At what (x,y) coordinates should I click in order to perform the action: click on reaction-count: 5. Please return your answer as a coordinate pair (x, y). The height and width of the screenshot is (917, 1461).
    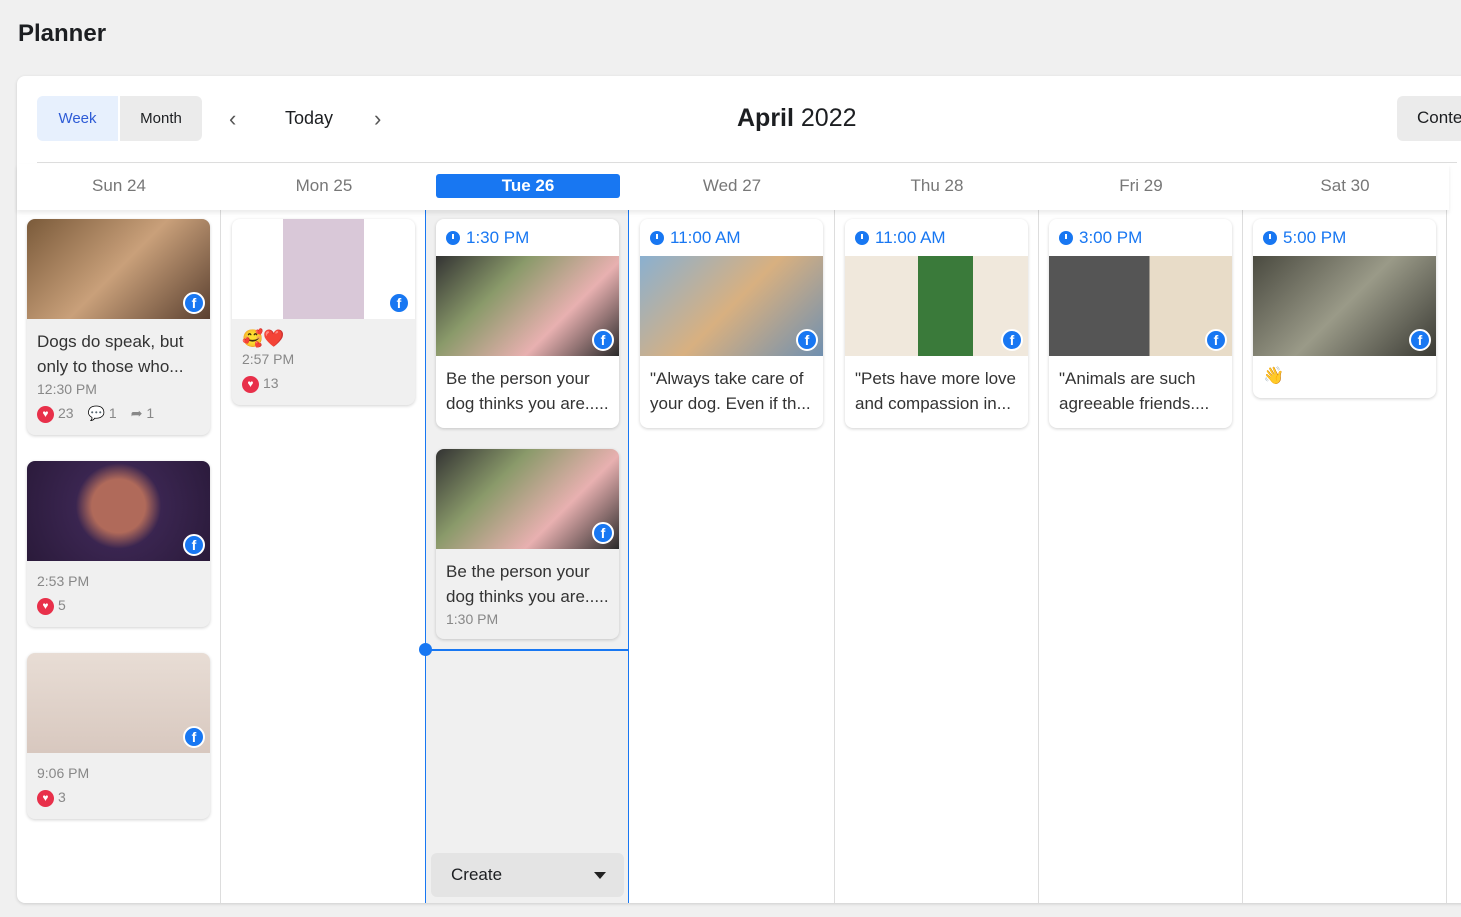
    Looking at the image, I should click on (62, 605).